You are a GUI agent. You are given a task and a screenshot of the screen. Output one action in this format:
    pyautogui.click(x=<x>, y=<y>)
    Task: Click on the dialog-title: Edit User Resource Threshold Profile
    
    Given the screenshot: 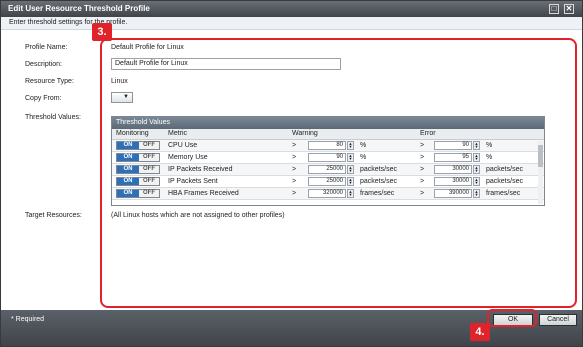 What is the action you would take?
    pyautogui.click(x=79, y=8)
    